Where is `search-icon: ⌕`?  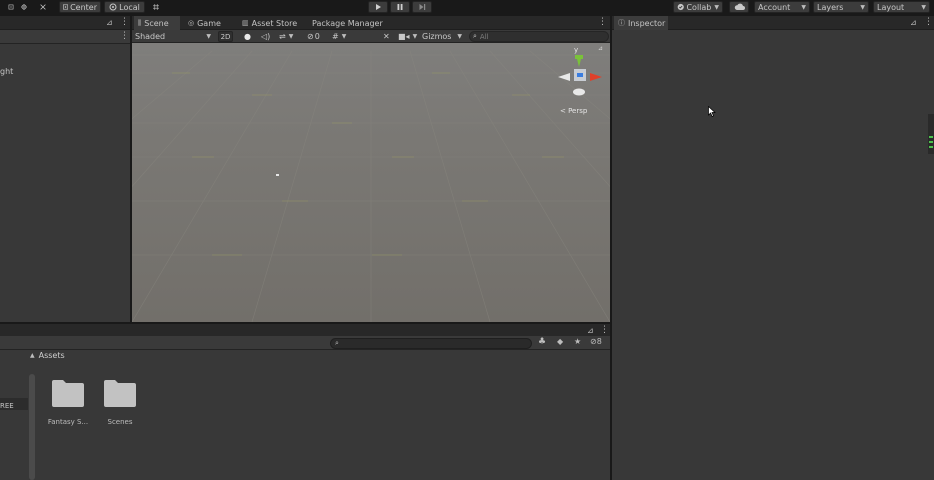
search-icon: ⌕ is located at coordinates (337, 343).